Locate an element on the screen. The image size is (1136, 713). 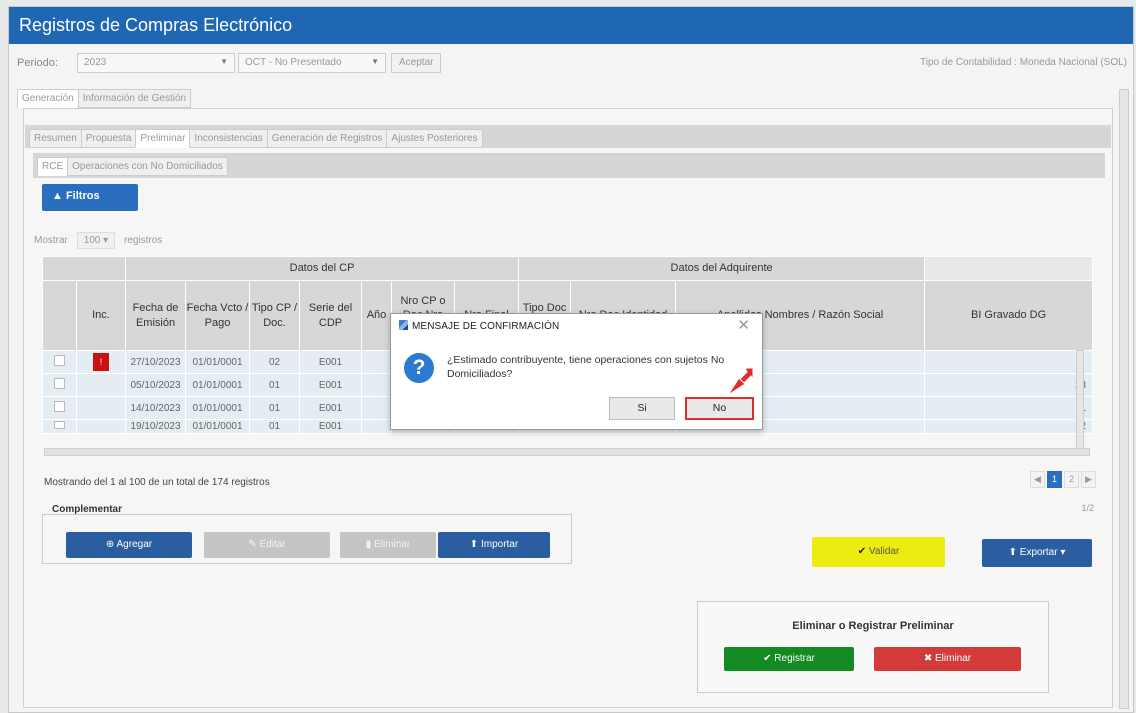
month-select: OCT - No Presentado ▼ is located at coordinates (312, 63).